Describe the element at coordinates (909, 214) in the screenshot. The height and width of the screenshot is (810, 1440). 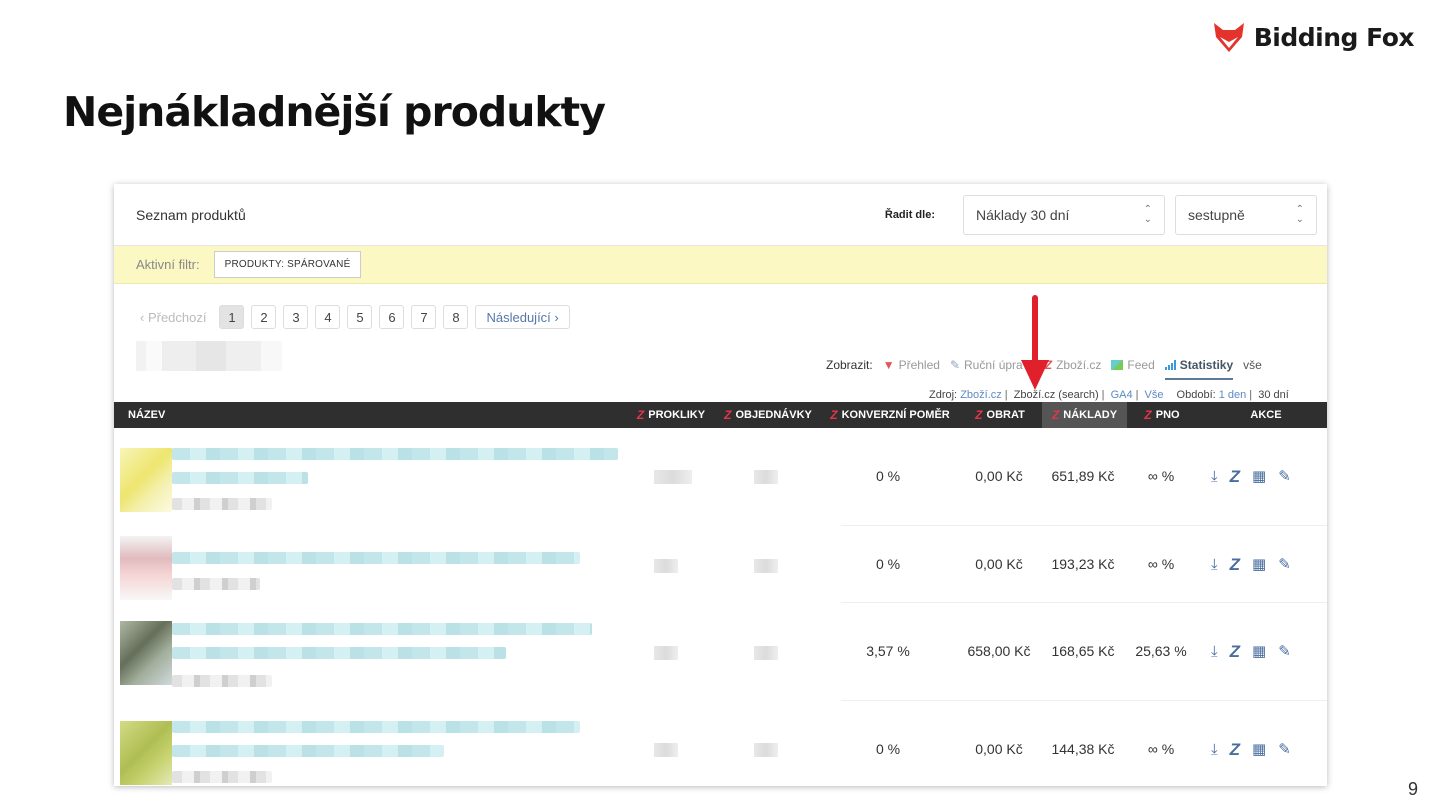
I see `sort-label: Řadit dle:` at that location.